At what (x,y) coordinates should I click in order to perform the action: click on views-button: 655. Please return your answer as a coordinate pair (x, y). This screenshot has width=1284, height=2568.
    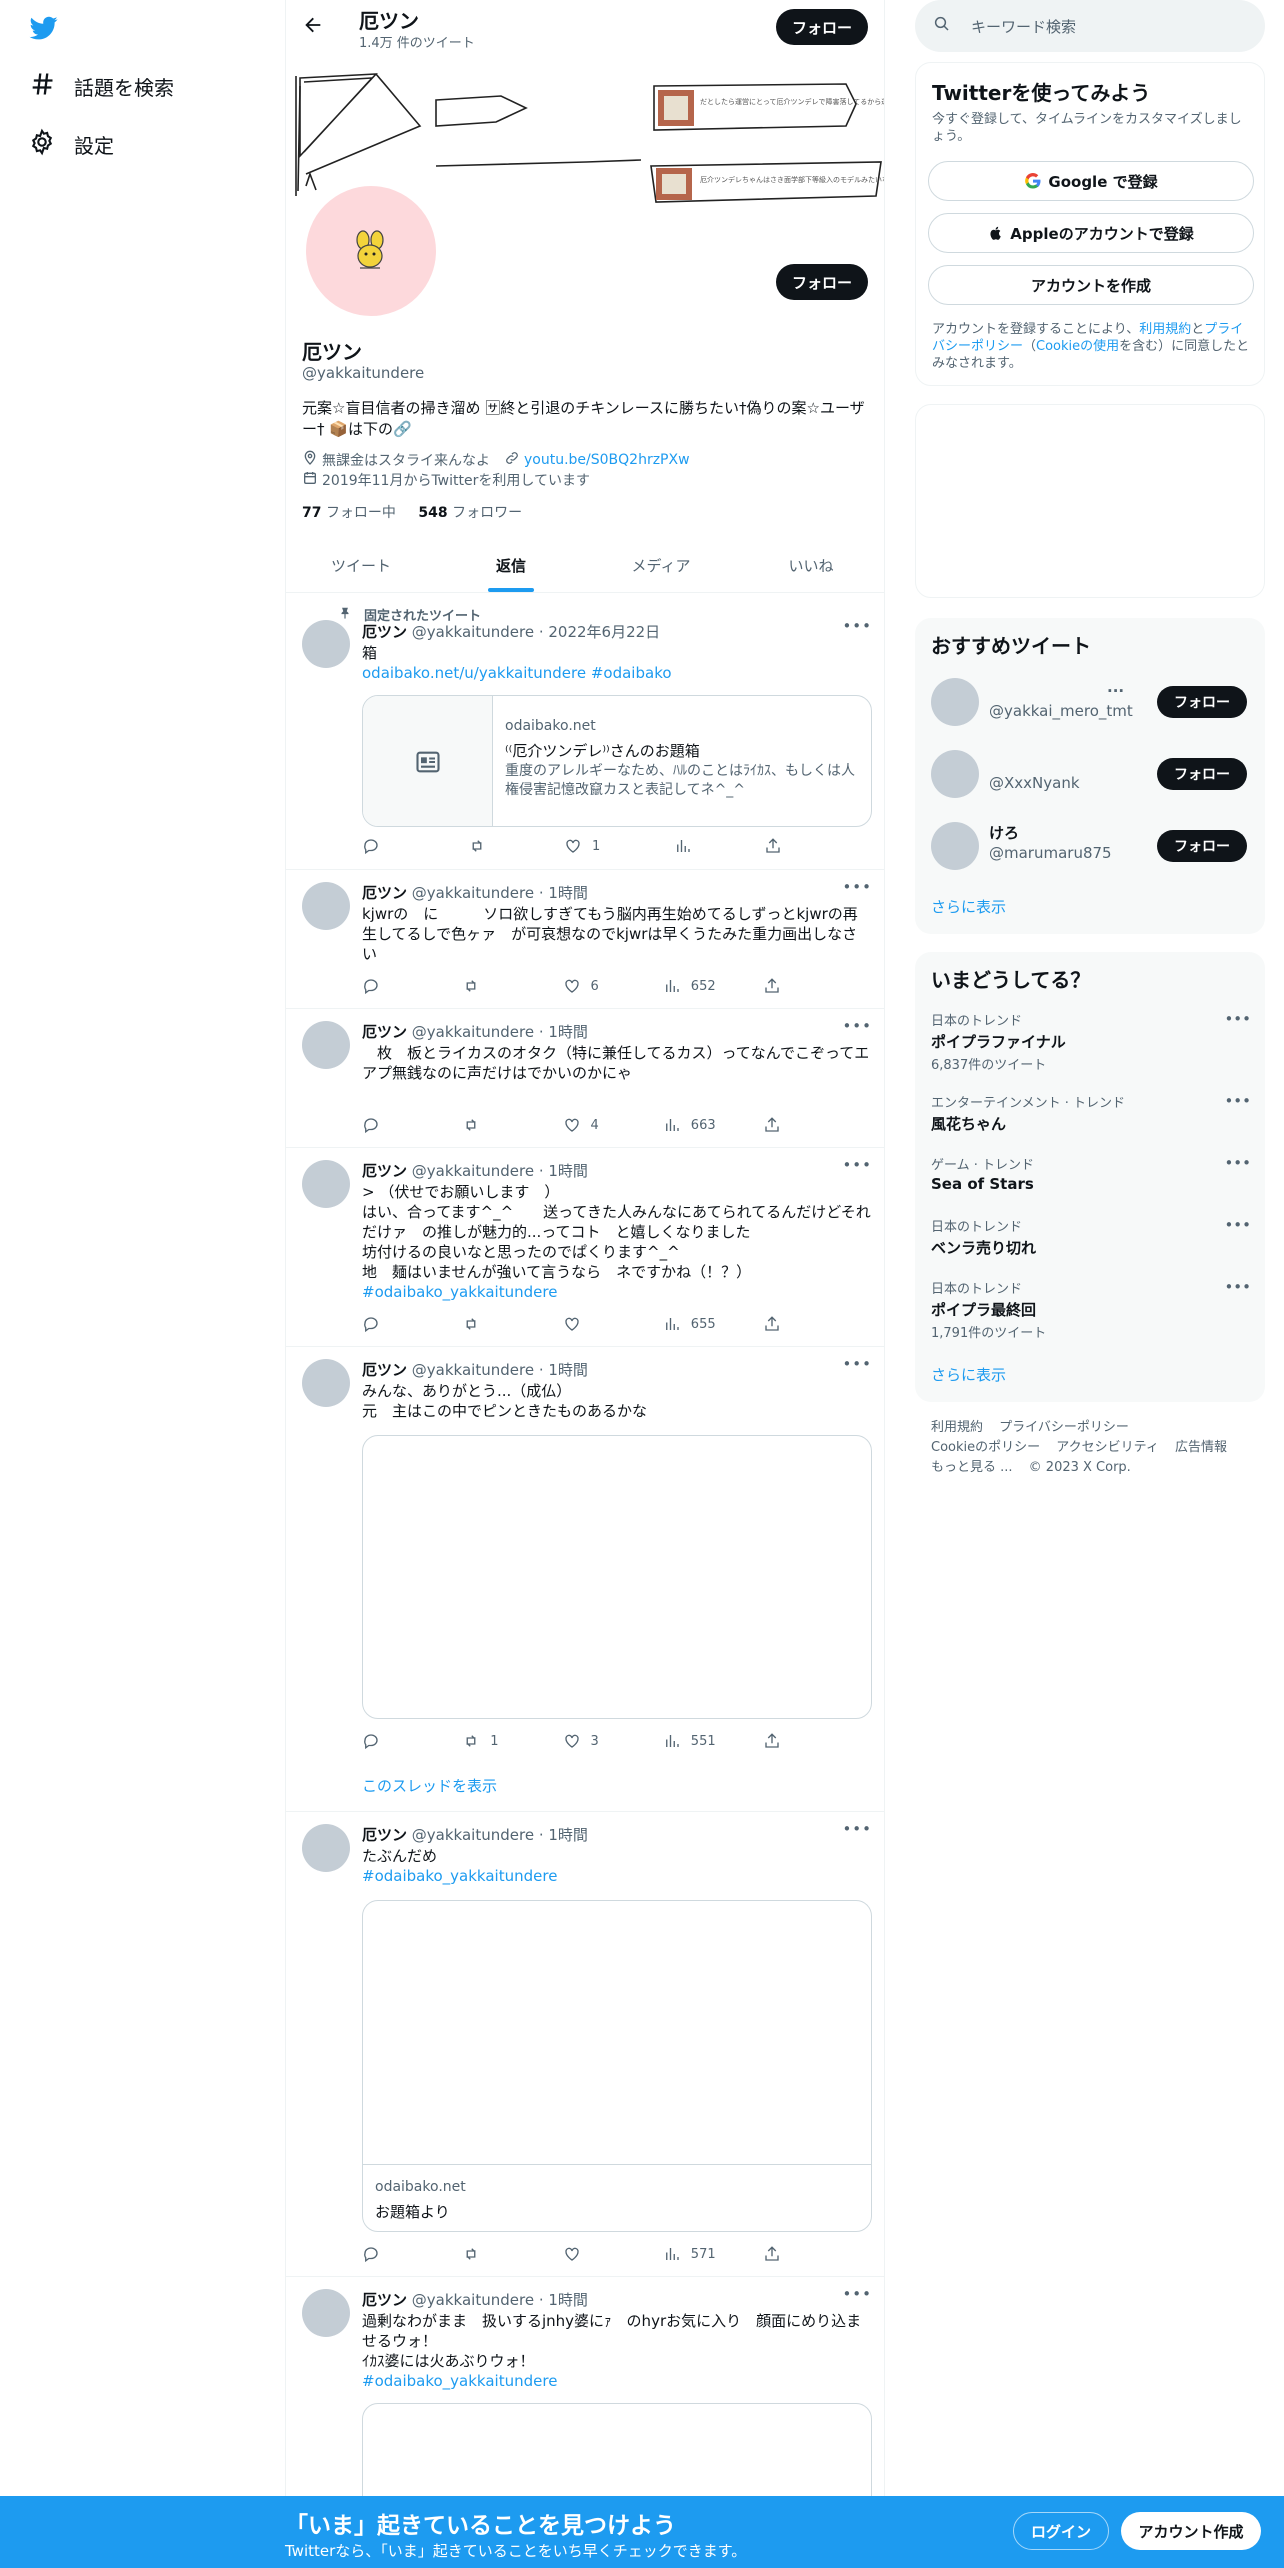
    Looking at the image, I should click on (713, 1324).